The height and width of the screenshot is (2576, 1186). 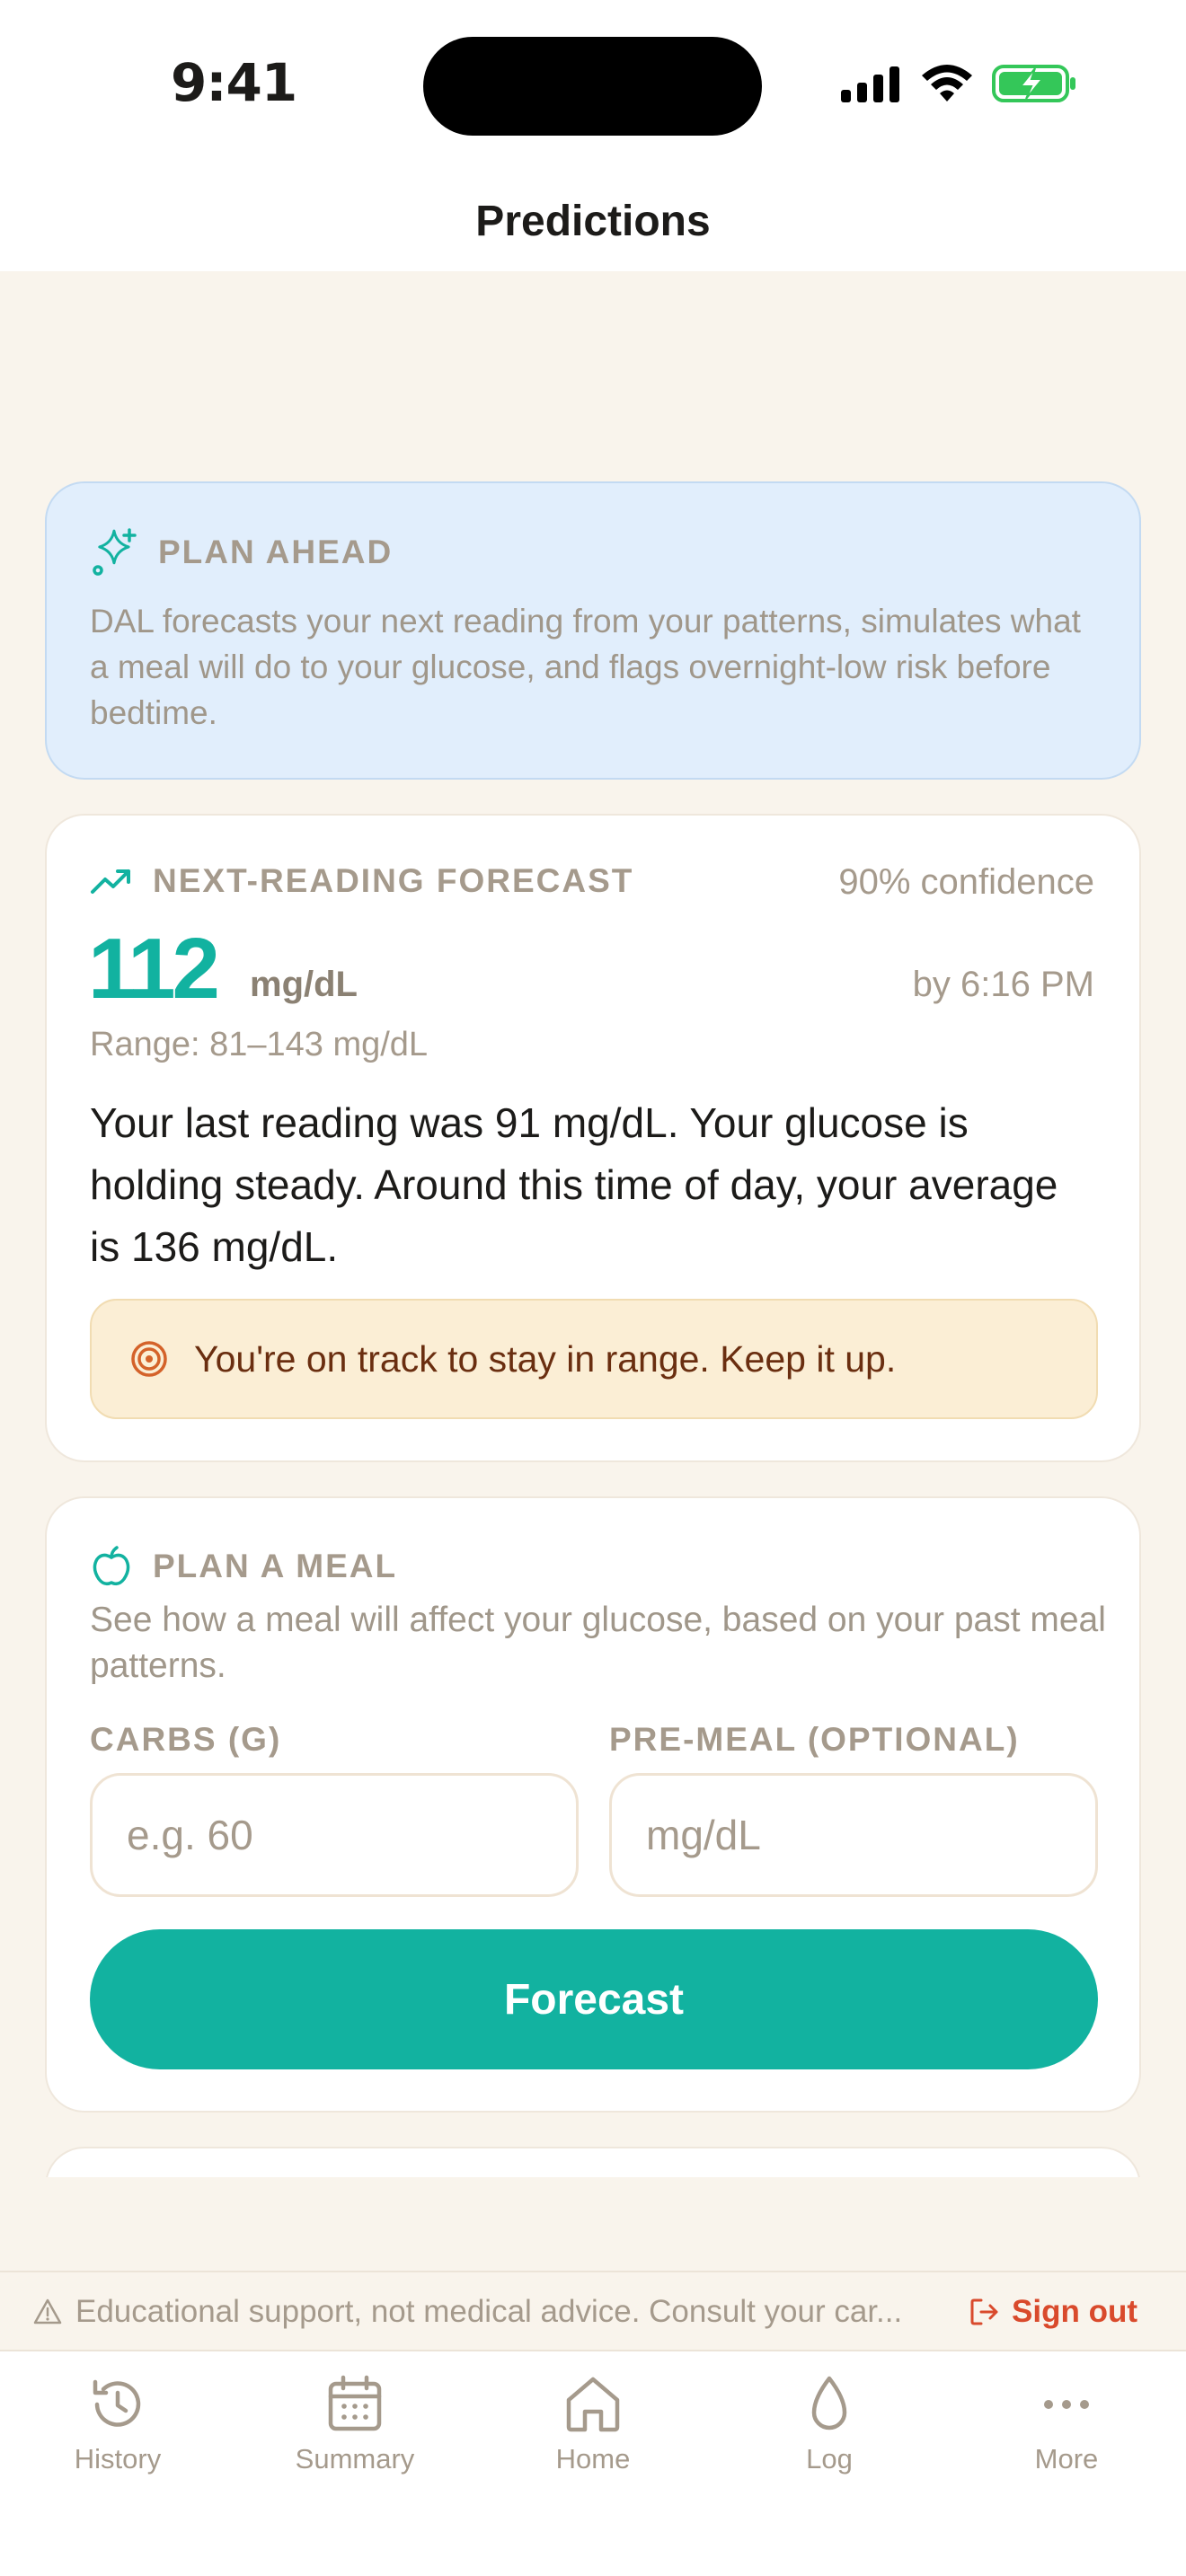 What do you see at coordinates (118, 2459) in the screenshot?
I see `tab-history-label: History` at bounding box center [118, 2459].